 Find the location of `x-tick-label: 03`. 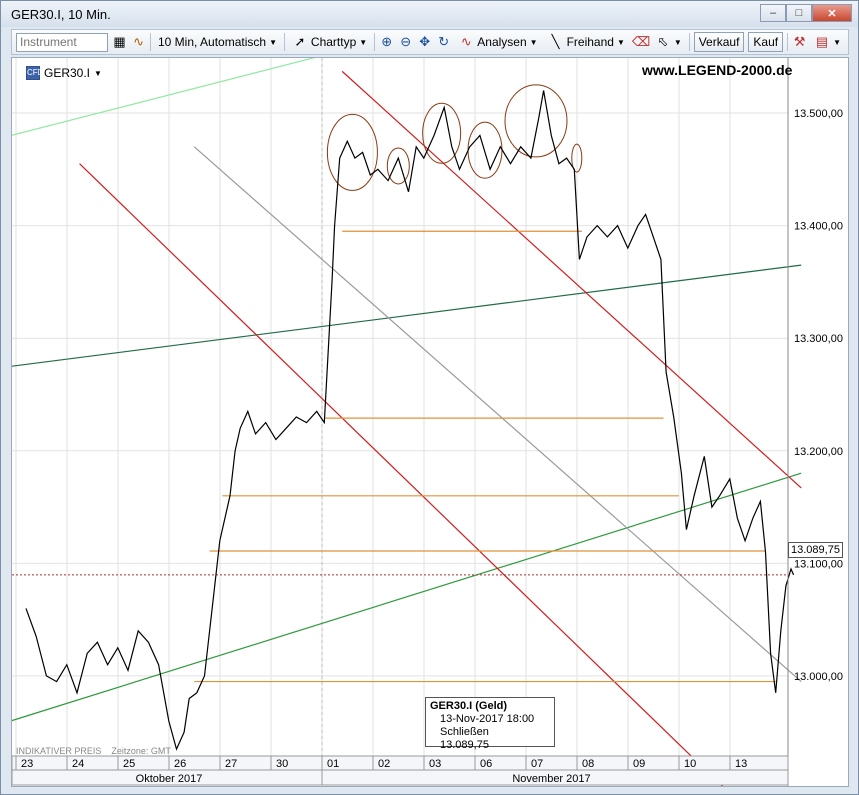

x-tick-label: 03 is located at coordinates (435, 764).